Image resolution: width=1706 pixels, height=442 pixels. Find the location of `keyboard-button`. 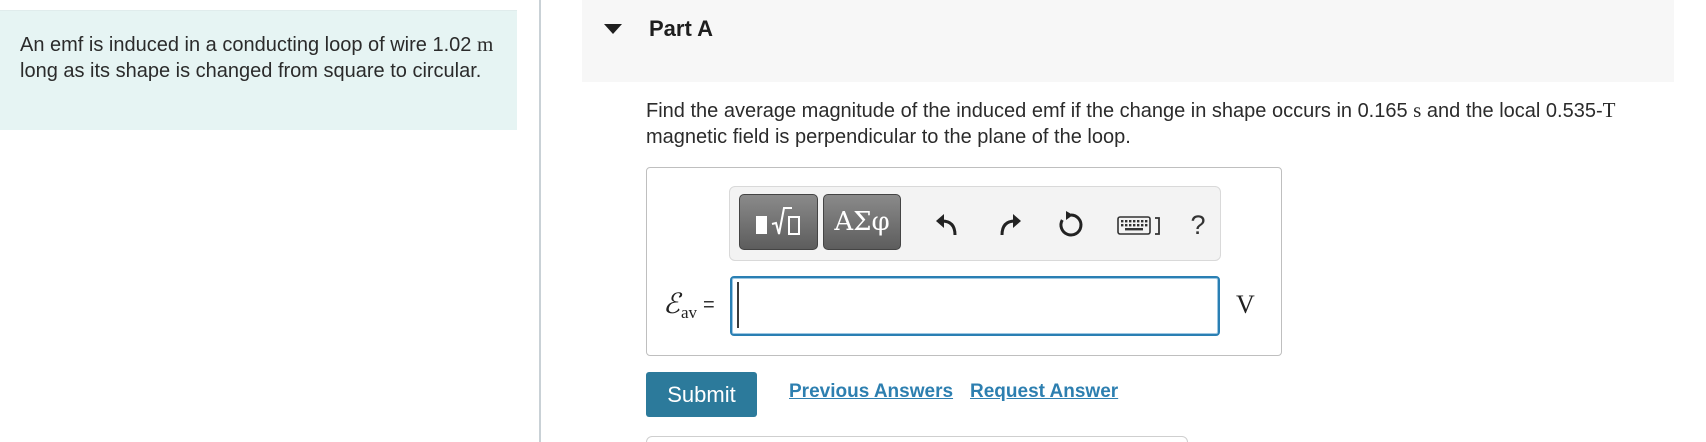

keyboard-button is located at coordinates (1141, 225).